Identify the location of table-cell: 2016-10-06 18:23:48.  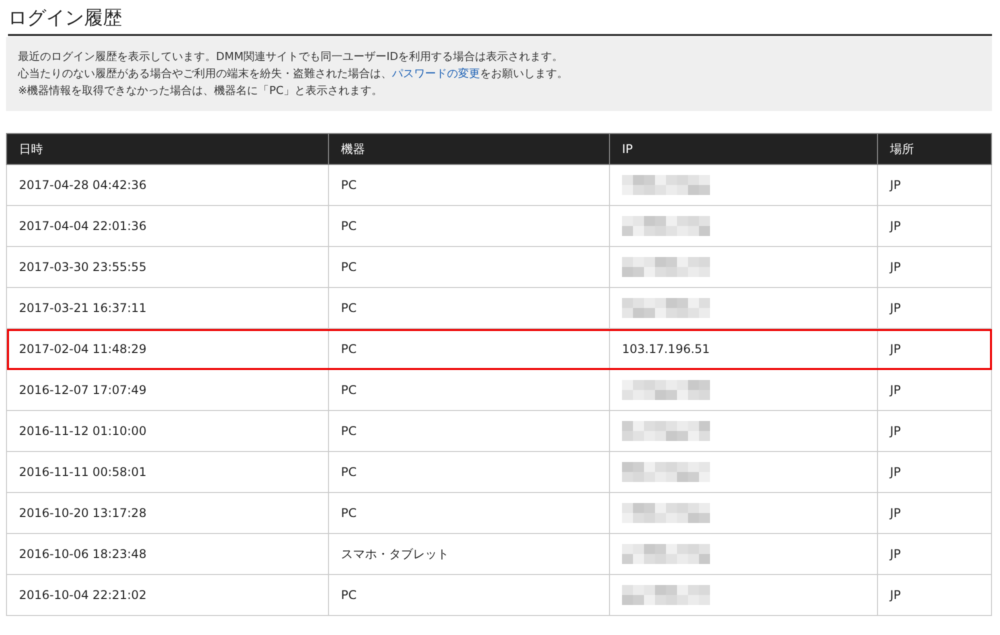
(167, 554).